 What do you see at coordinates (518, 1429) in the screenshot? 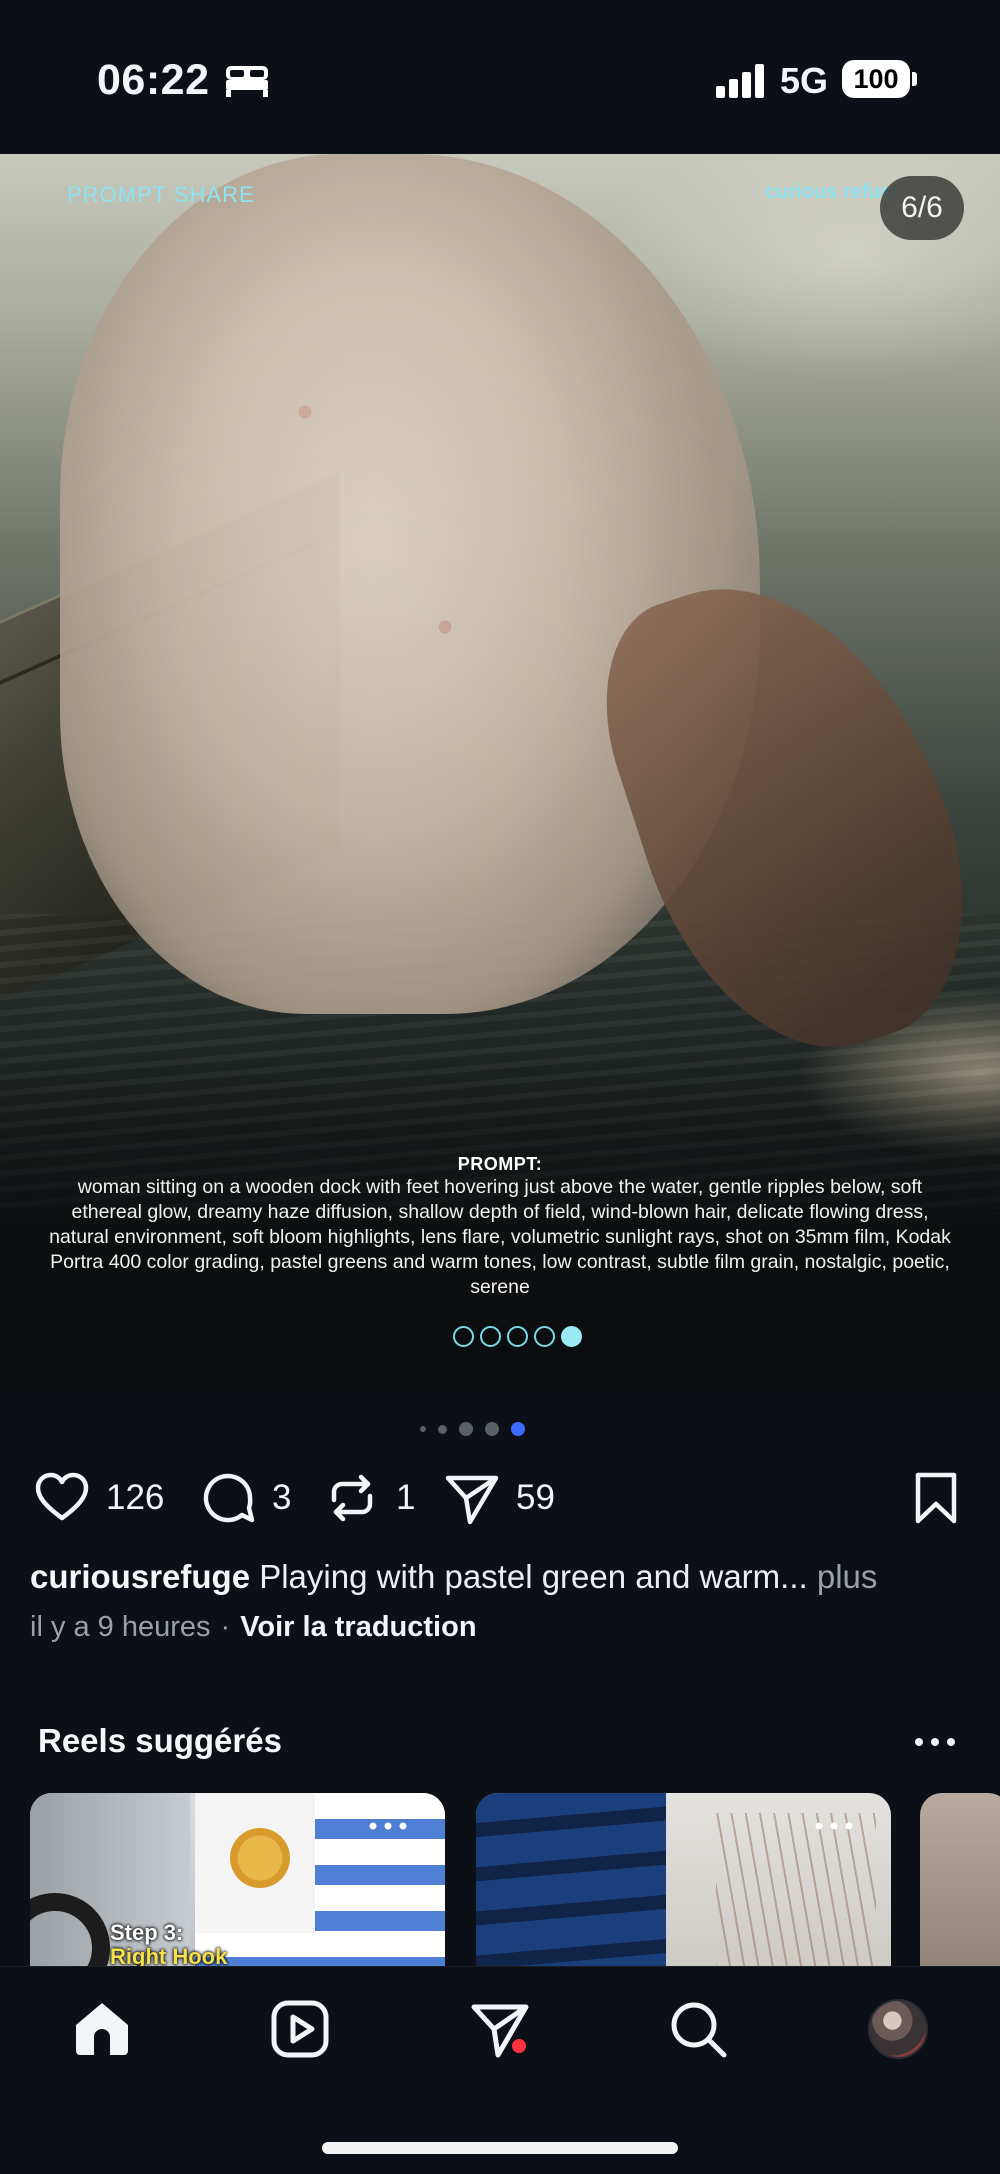
I see `carousel-dot-active` at bounding box center [518, 1429].